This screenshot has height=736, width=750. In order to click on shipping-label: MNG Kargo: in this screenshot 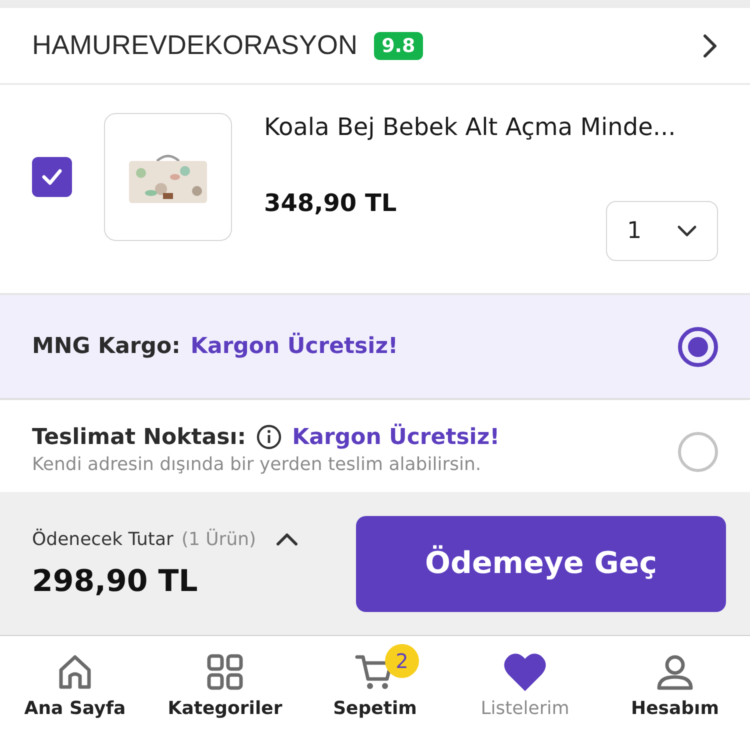, I will do `click(106, 346)`.